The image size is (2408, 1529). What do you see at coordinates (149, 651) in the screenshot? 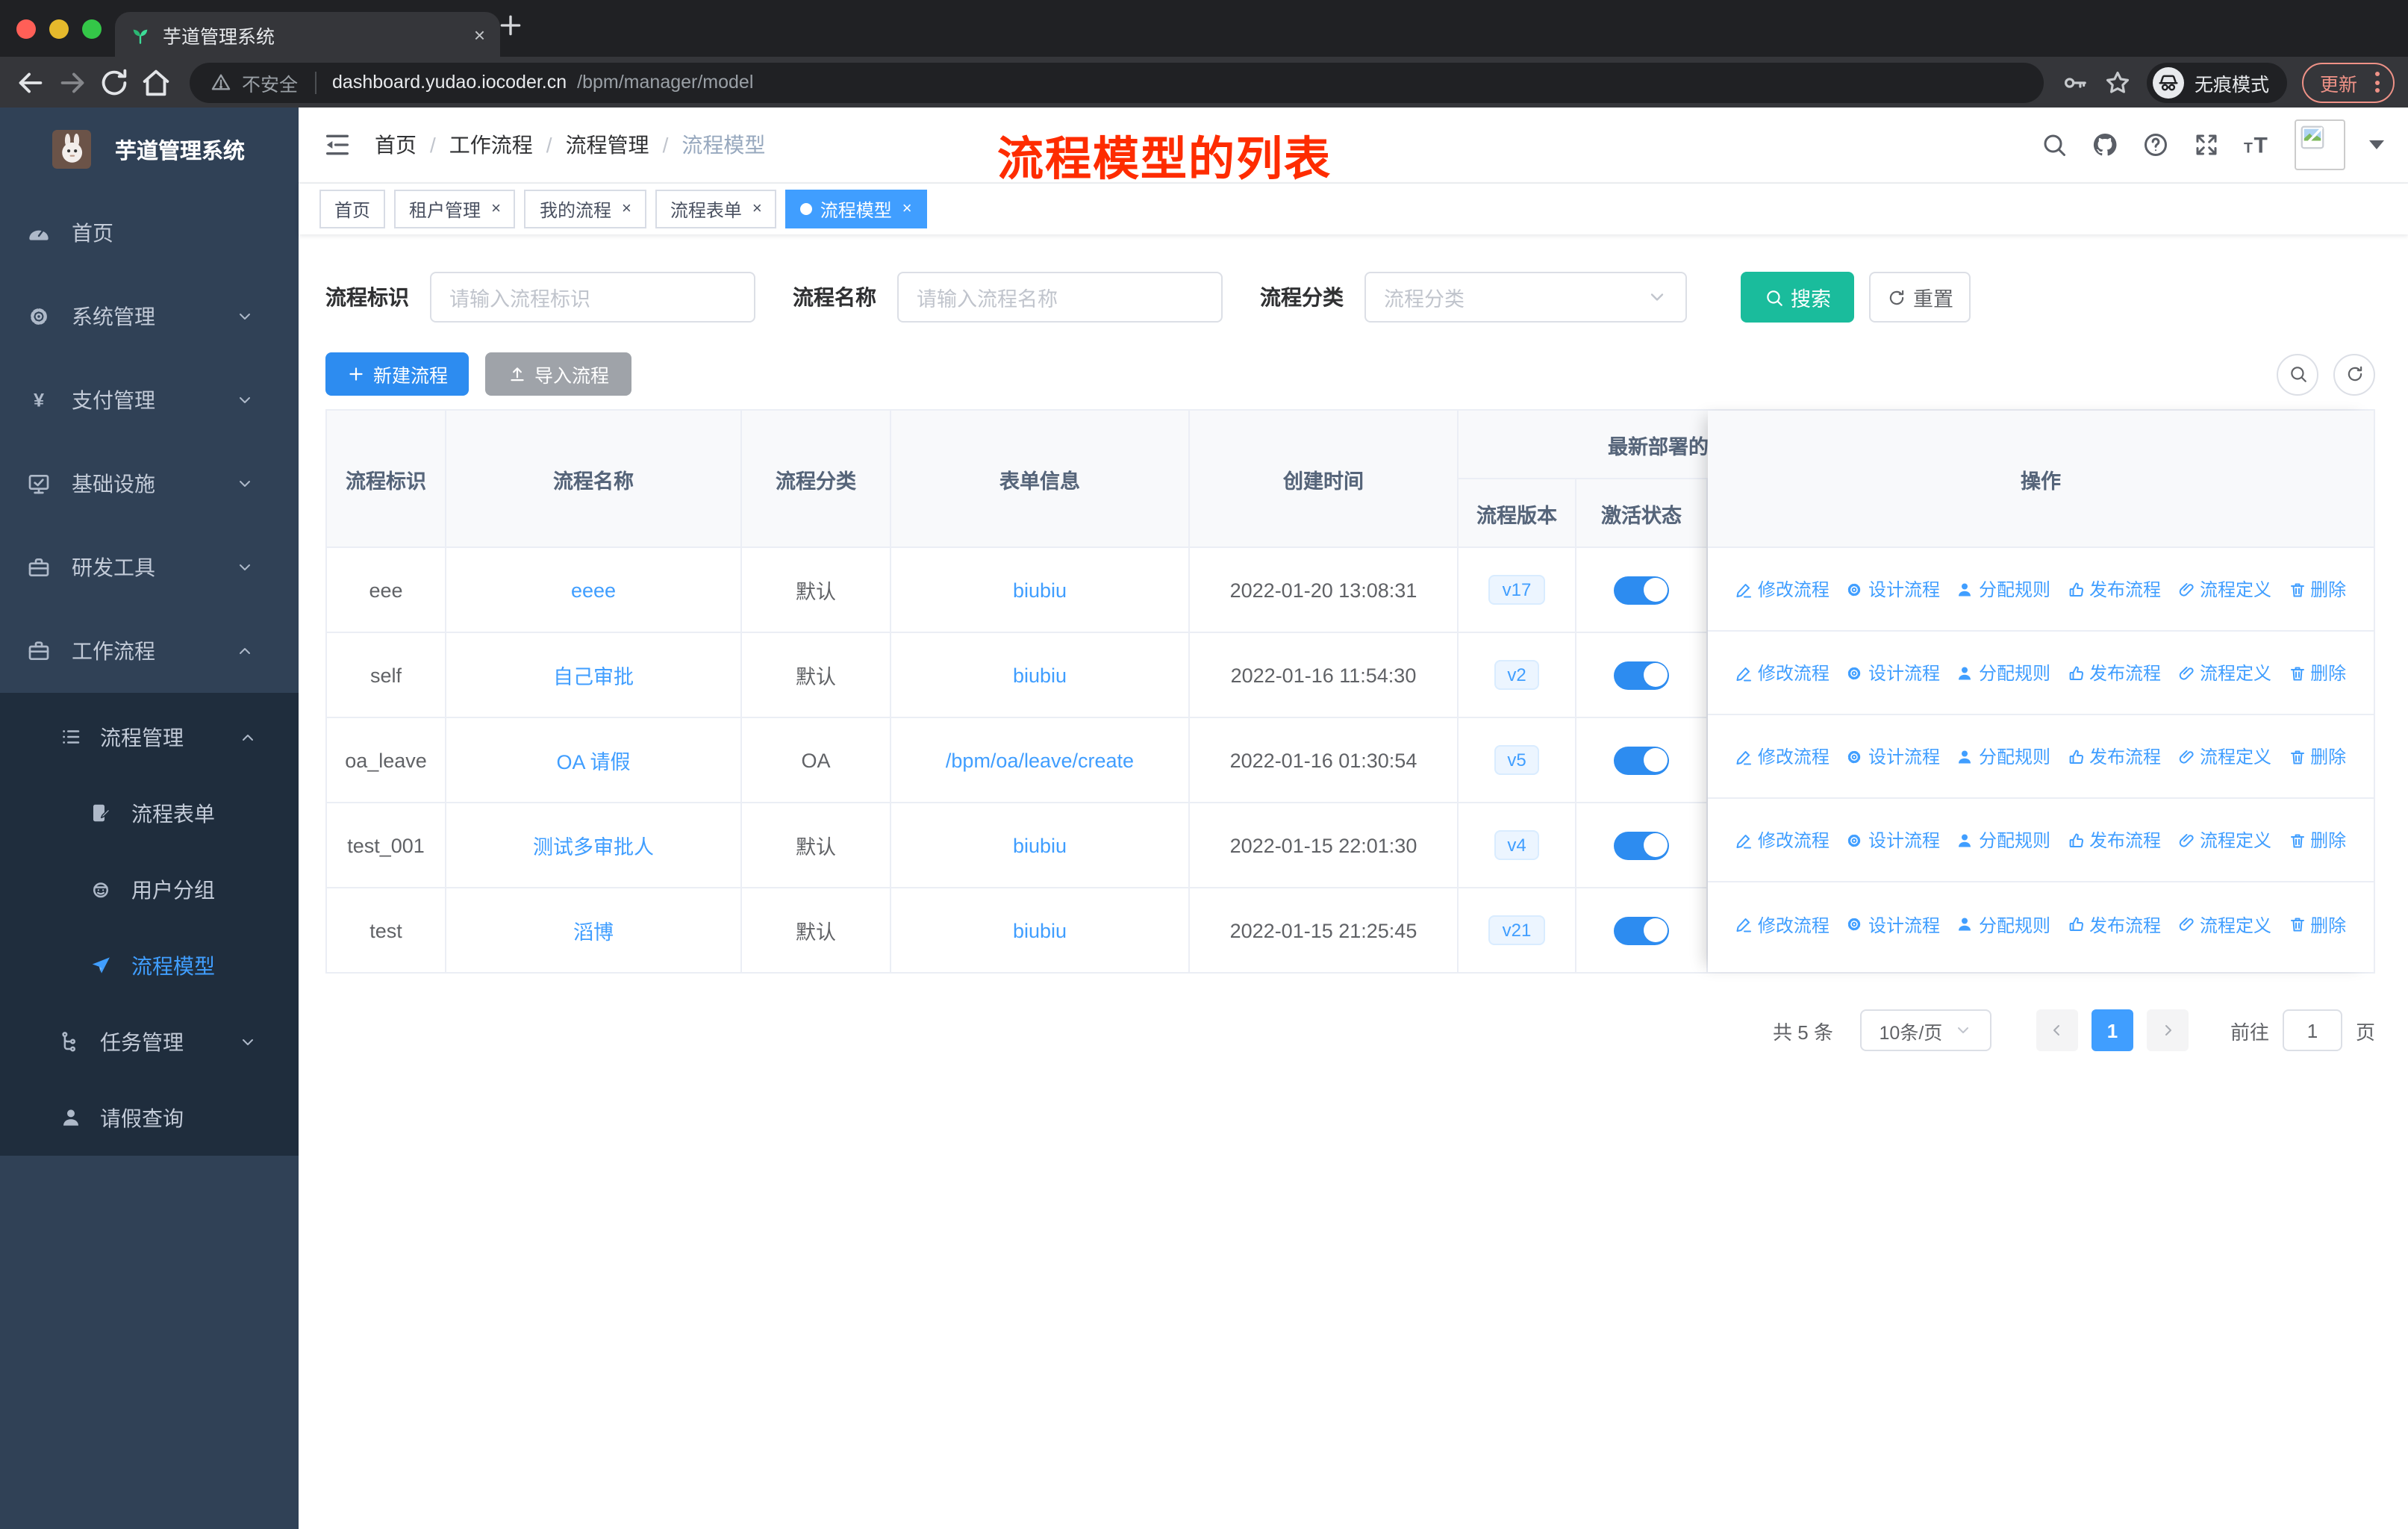
I see `sidebar-item-workflow: 工作流程` at bounding box center [149, 651].